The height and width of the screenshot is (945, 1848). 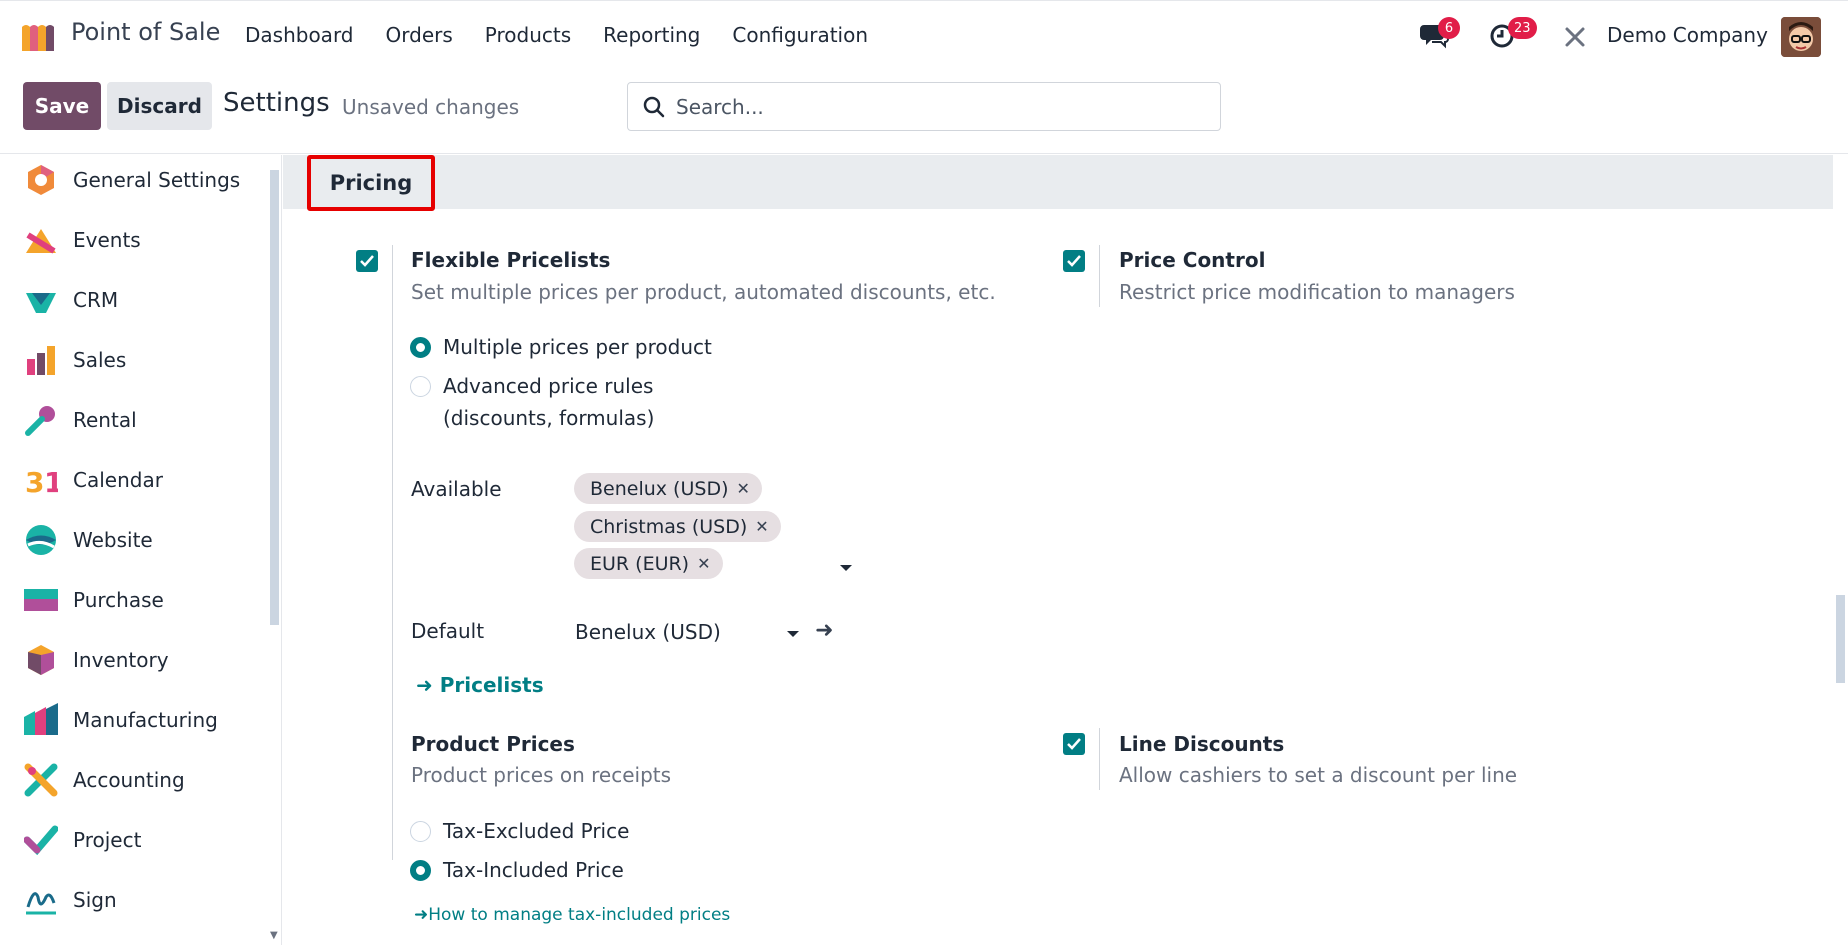 I want to click on available-dropdown-caret-icon, so click(x=846, y=568).